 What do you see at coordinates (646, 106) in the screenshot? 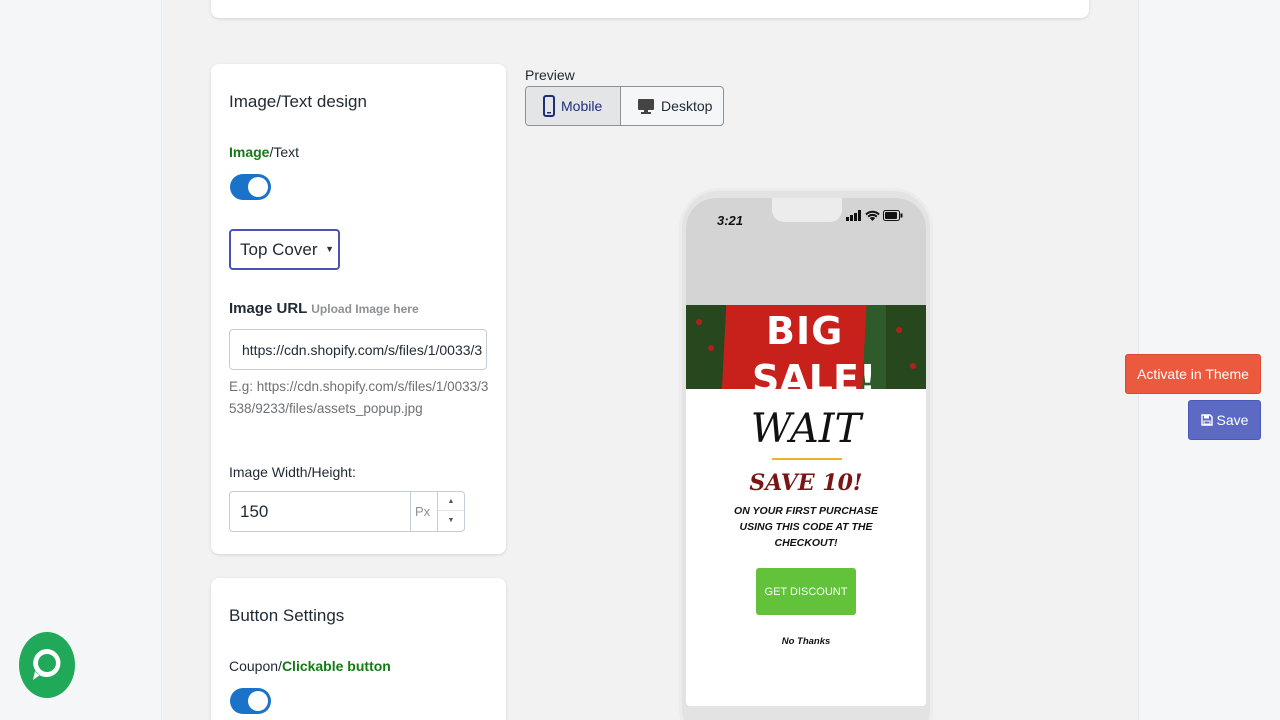
I see `desktop-icon` at bounding box center [646, 106].